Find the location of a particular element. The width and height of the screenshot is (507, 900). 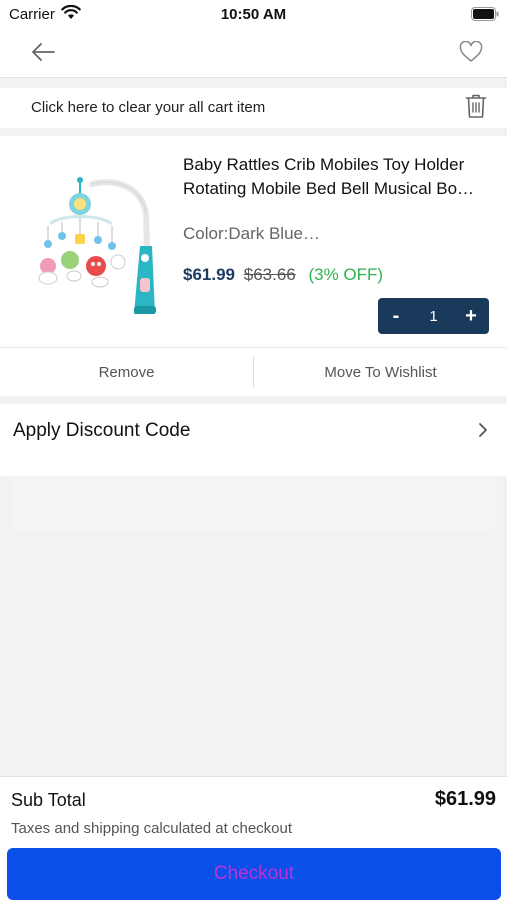

clear-cart-bar: Click here to clear your all cart item is located at coordinates (253, 108).